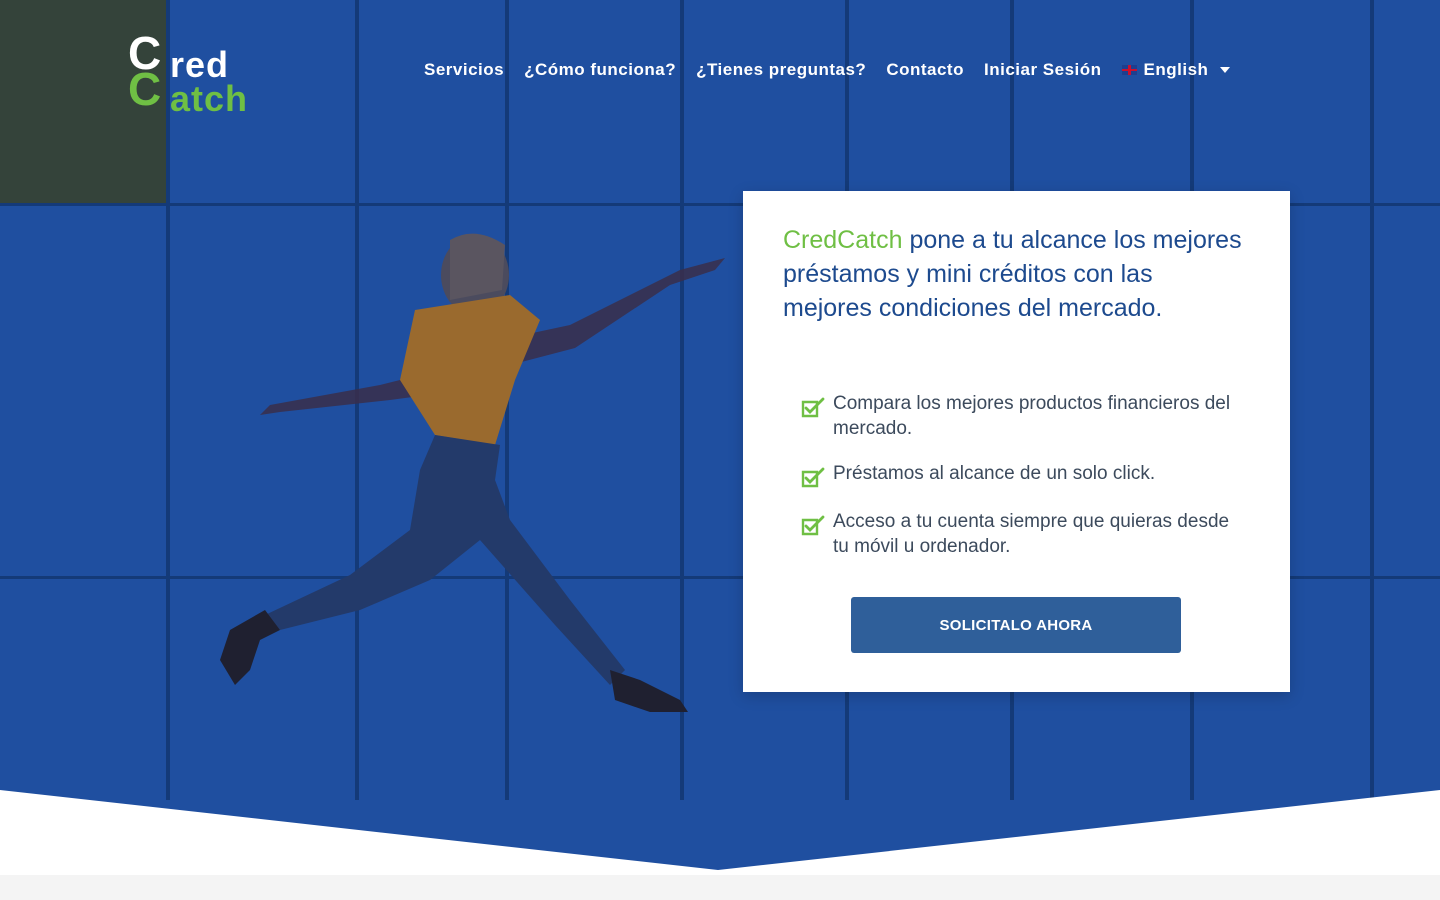 The width and height of the screenshot is (1440, 900). Describe the element at coordinates (1016, 625) in the screenshot. I see `solicitalo-ahora-button: SOLICITALO AHORA` at that location.